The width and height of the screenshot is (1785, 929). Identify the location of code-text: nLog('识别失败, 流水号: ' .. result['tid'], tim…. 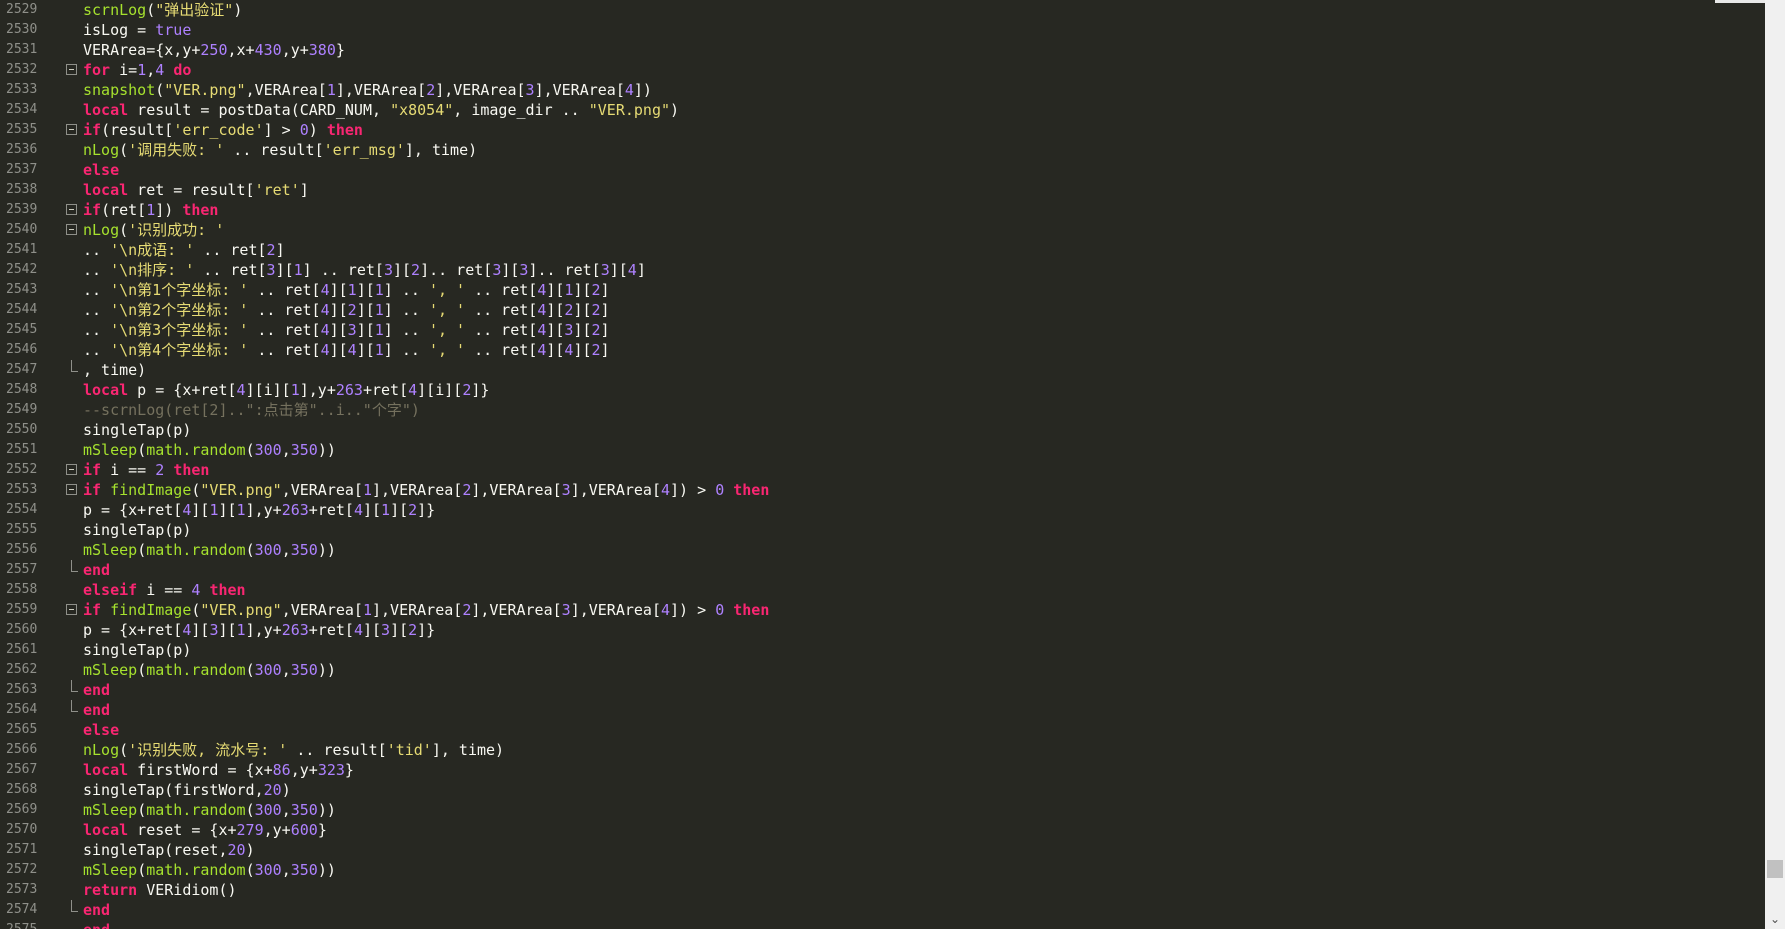
(293, 750).